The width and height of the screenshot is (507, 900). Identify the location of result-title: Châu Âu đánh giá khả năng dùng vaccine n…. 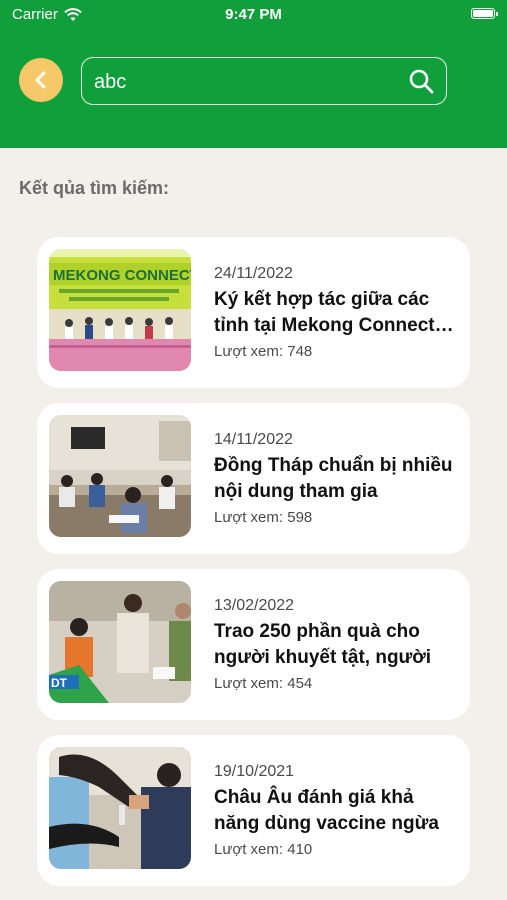
(326, 810).